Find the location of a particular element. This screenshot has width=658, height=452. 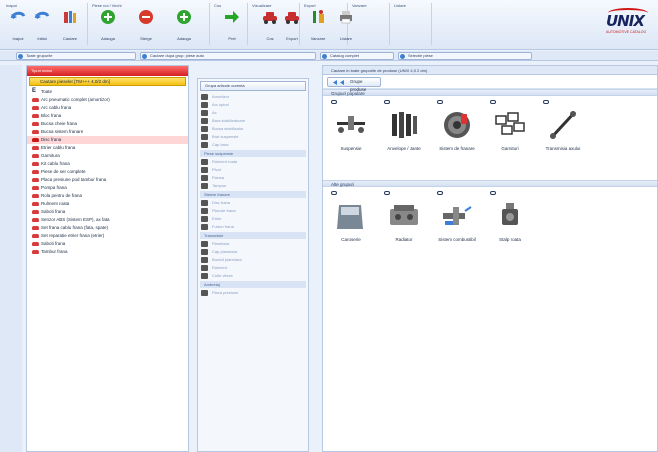

article-item: Amortizor is located at coordinates (253, 97).